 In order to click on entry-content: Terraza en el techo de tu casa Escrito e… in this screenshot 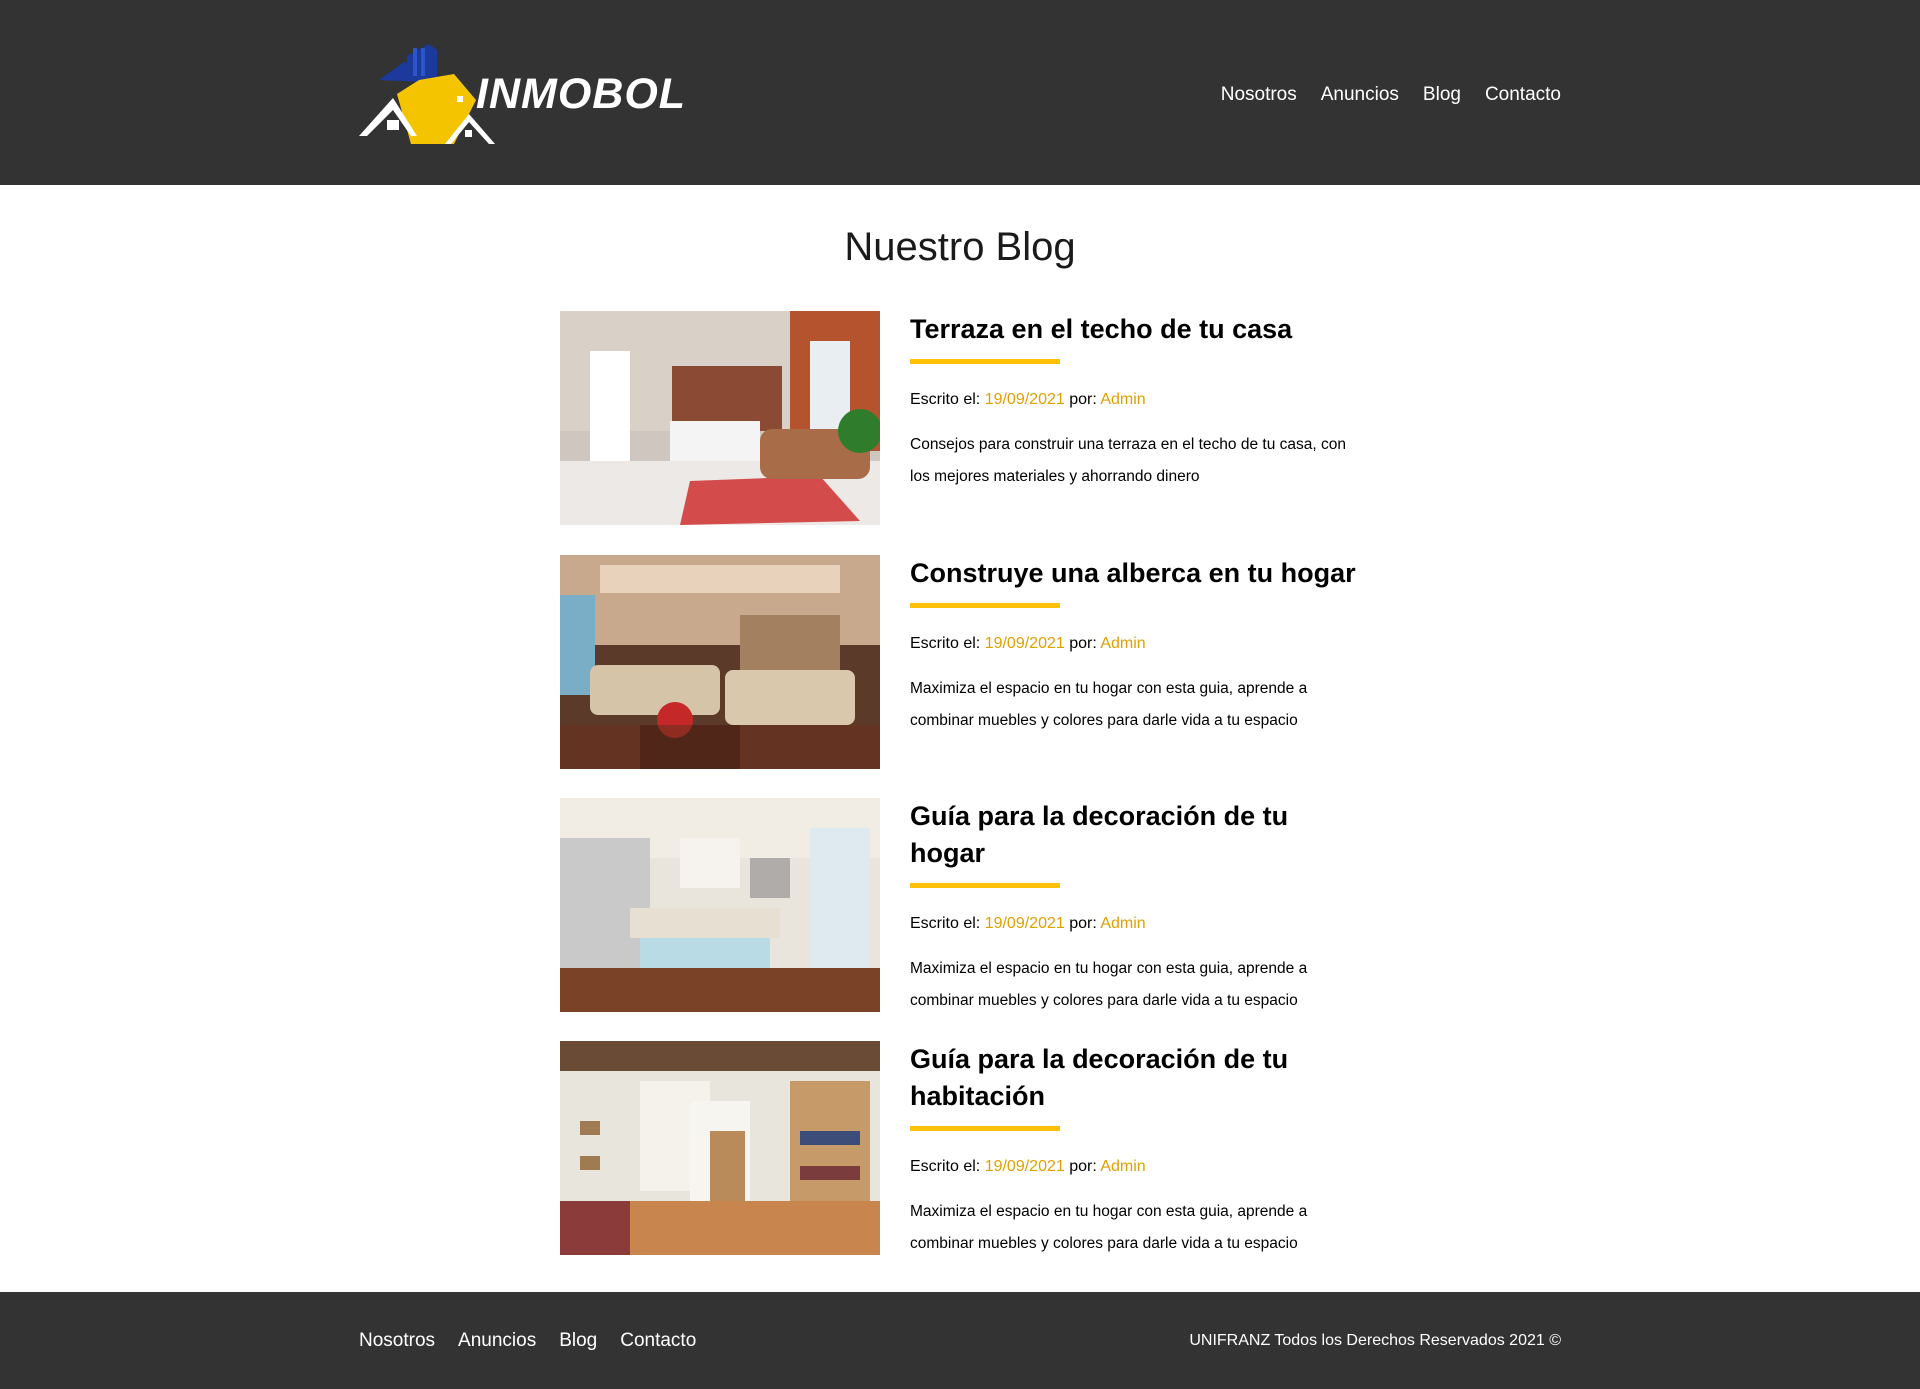, I will do `click(1135, 402)`.